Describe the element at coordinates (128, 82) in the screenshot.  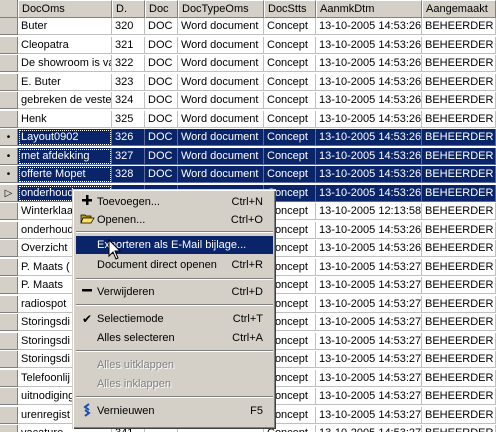
I see `table-cell: 323` at that location.